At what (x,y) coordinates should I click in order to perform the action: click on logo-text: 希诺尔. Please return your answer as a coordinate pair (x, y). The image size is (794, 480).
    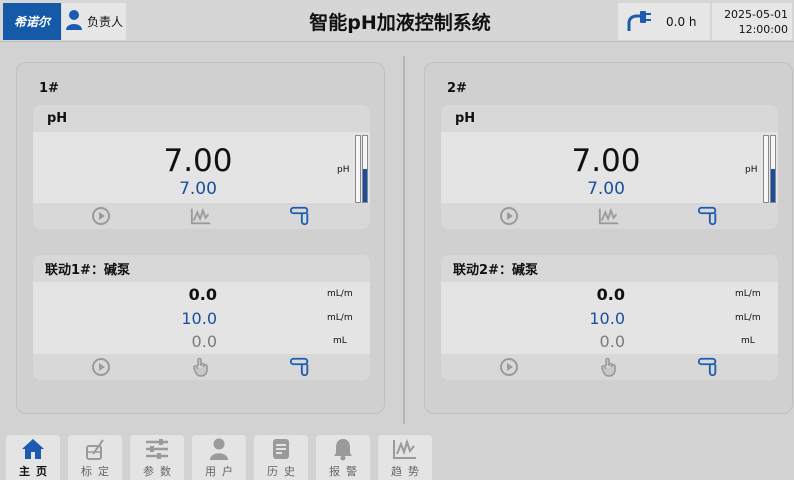
    Looking at the image, I should click on (31, 22).